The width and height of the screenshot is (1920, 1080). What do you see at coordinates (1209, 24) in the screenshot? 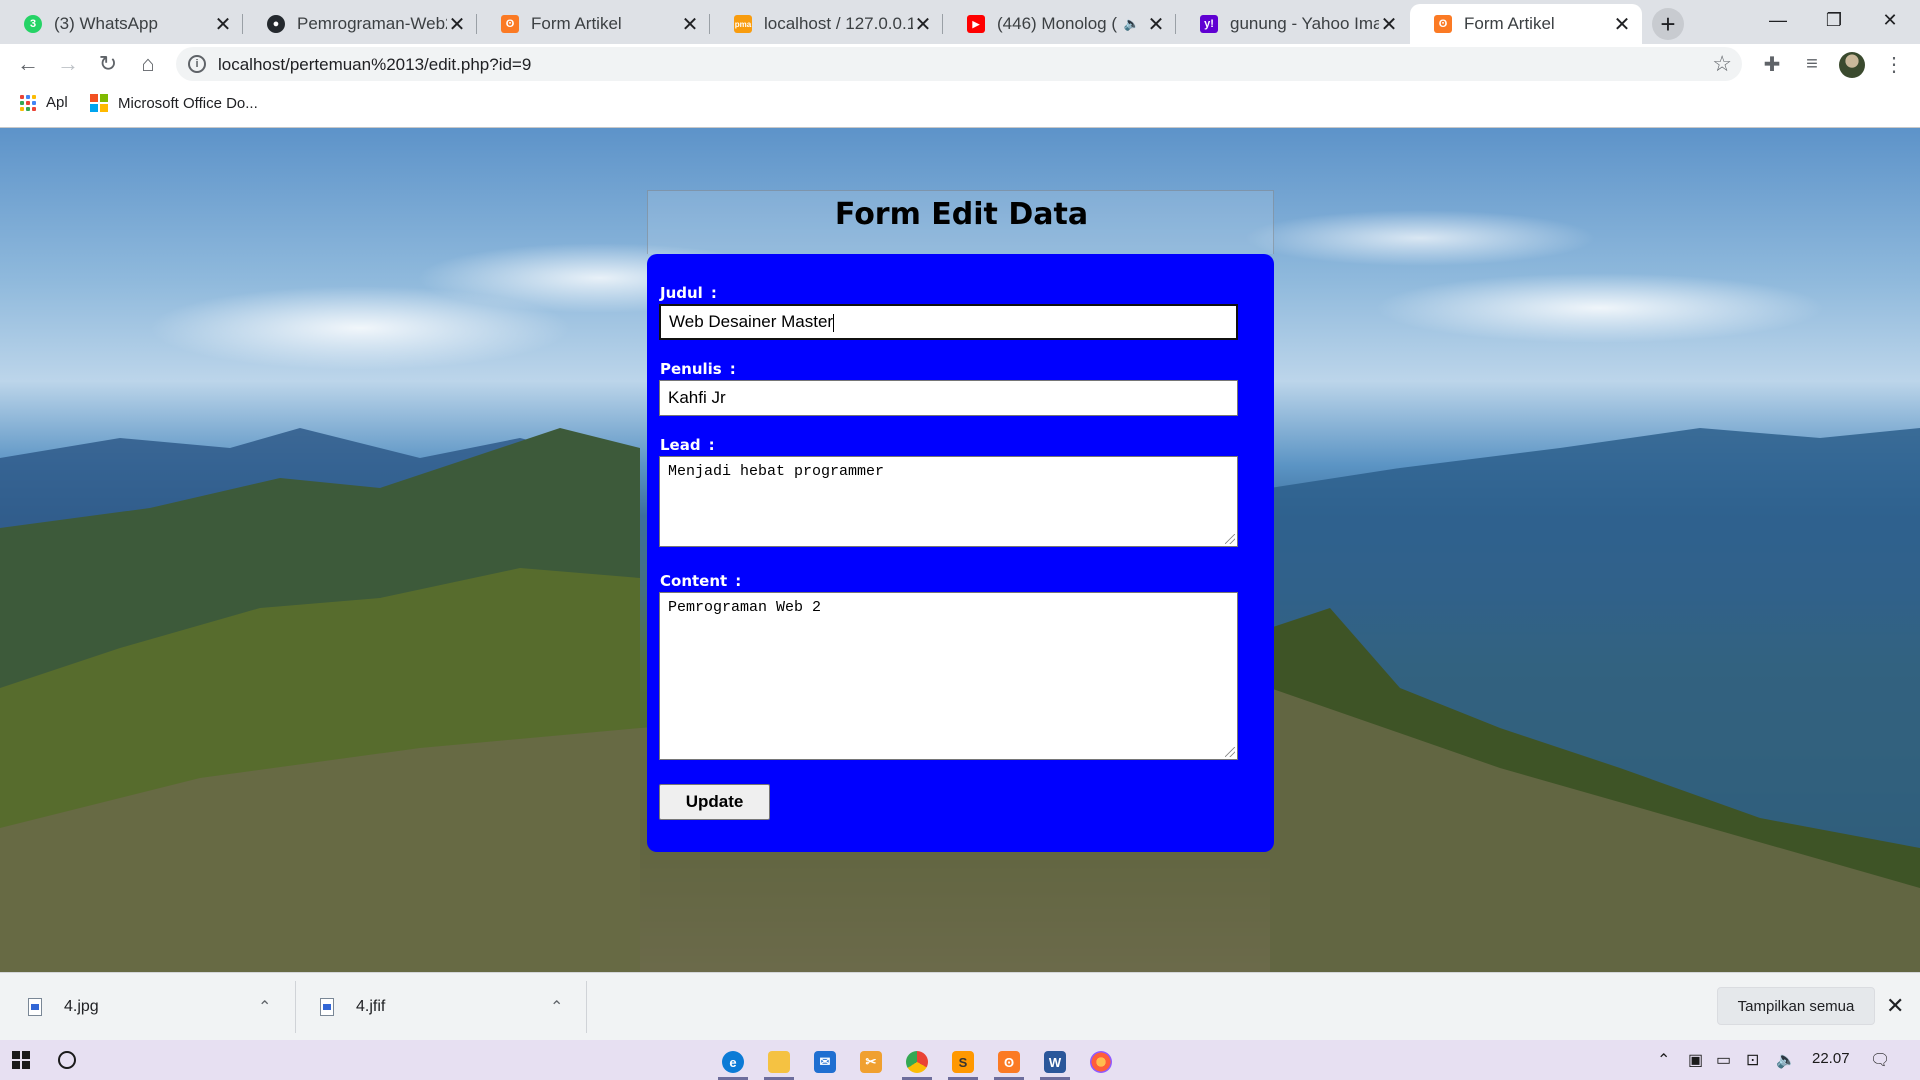
I see `yahoo-icon: y!` at bounding box center [1209, 24].